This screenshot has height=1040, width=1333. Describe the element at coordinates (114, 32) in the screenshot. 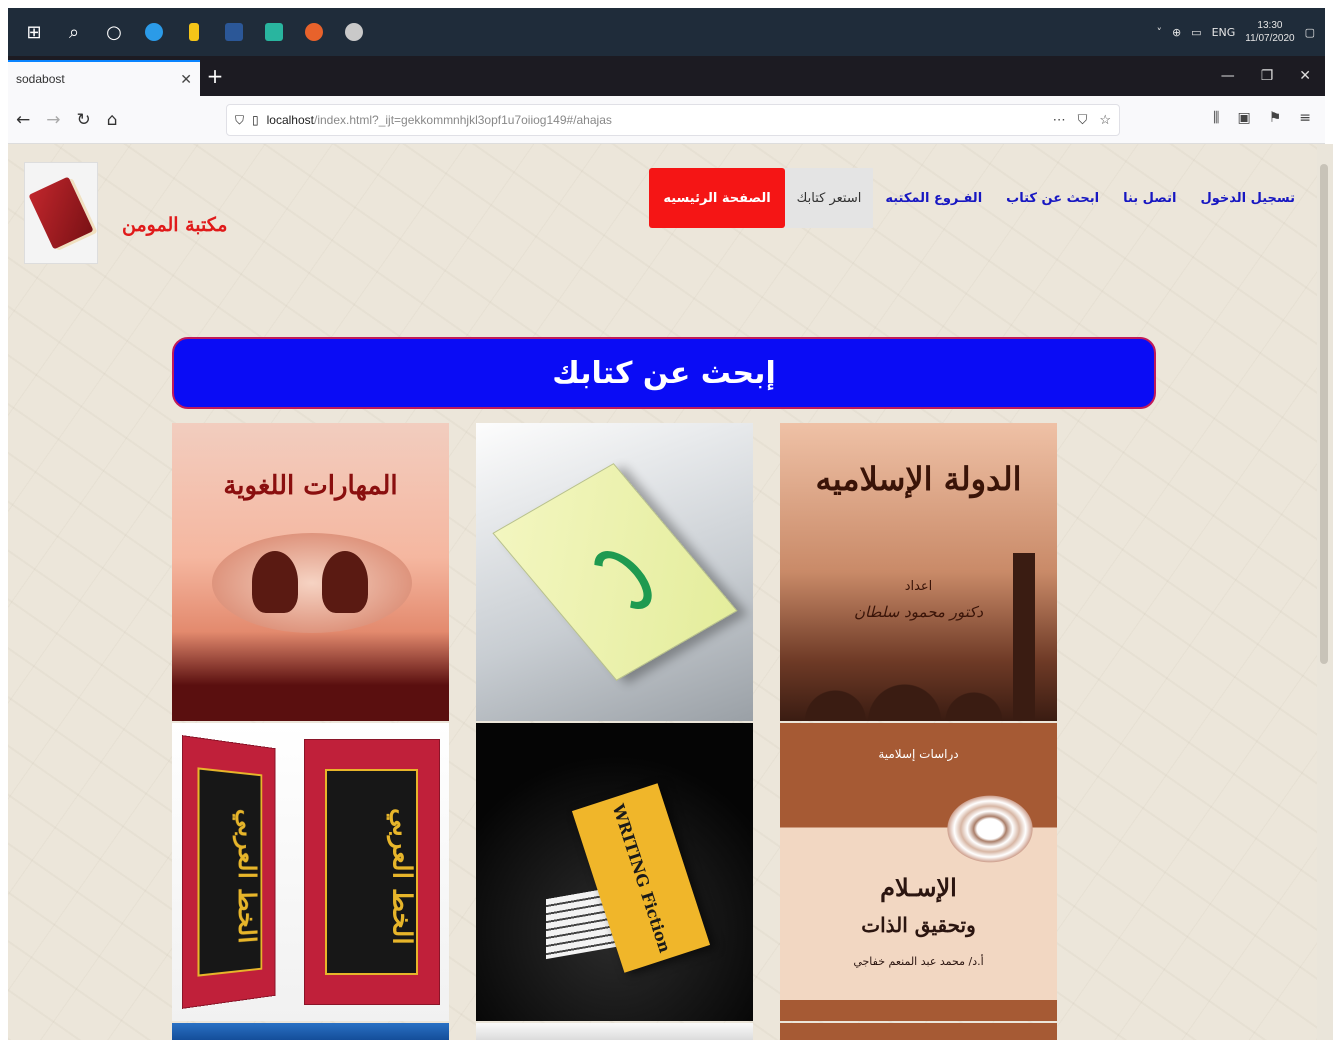

I see `cortana-icon: ○` at that location.